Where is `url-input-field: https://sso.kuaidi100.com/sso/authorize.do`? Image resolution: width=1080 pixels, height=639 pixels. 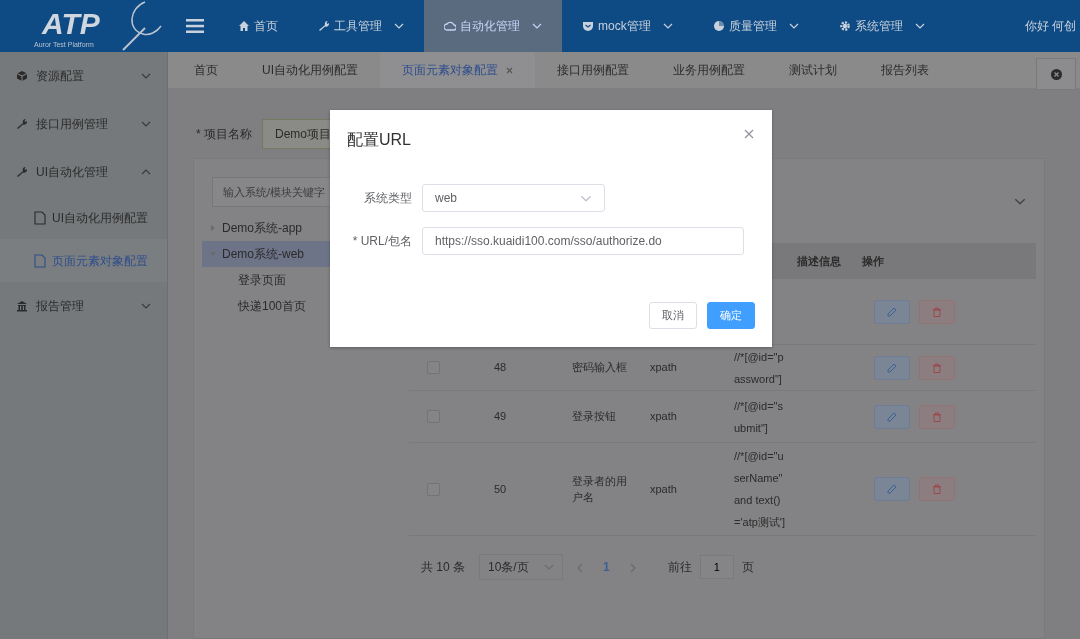
url-input-field: https://sso.kuaidi100.com/sso/authorize.do is located at coordinates (583, 241).